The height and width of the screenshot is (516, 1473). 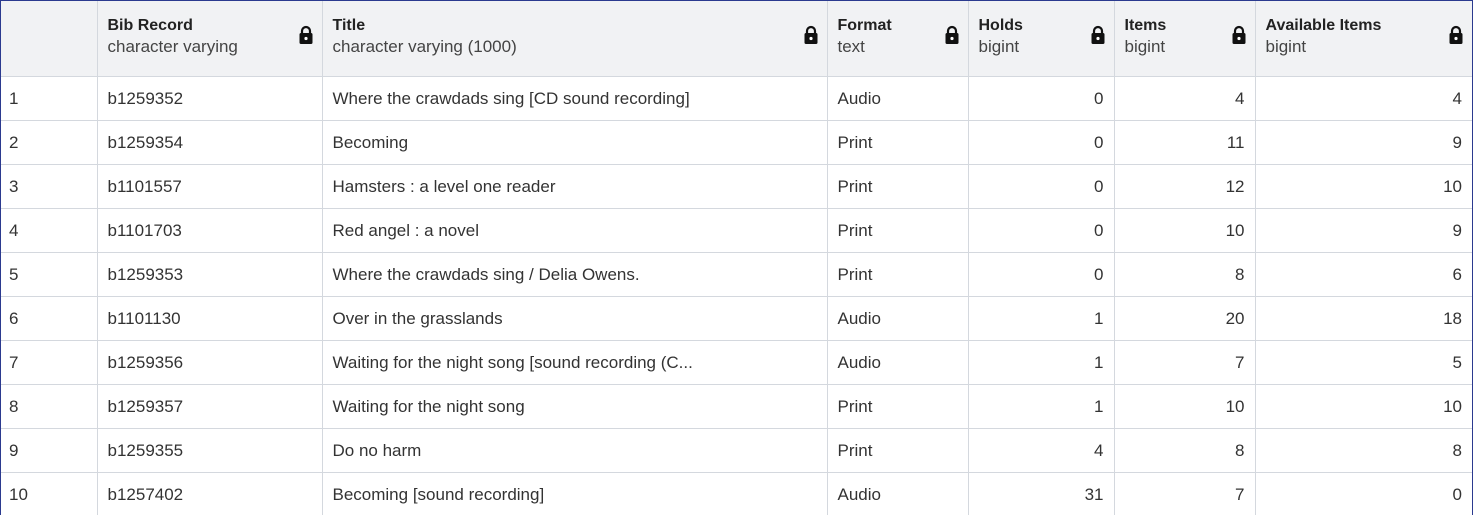 What do you see at coordinates (574, 450) in the screenshot?
I see `cell-title: Do no harm` at bounding box center [574, 450].